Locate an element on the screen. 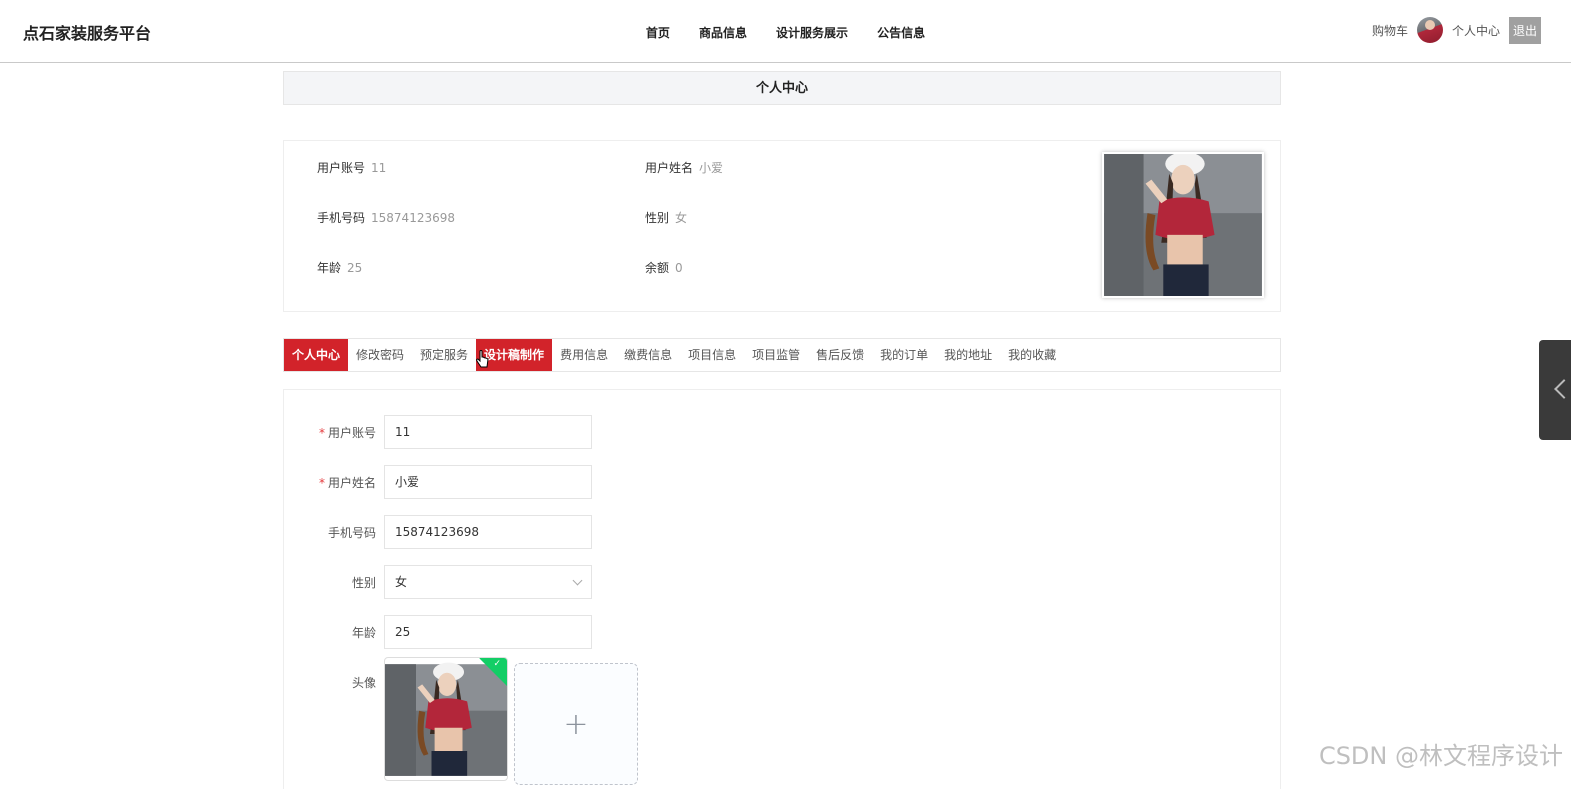  chevron-left-icon is located at coordinates (1562, 389).